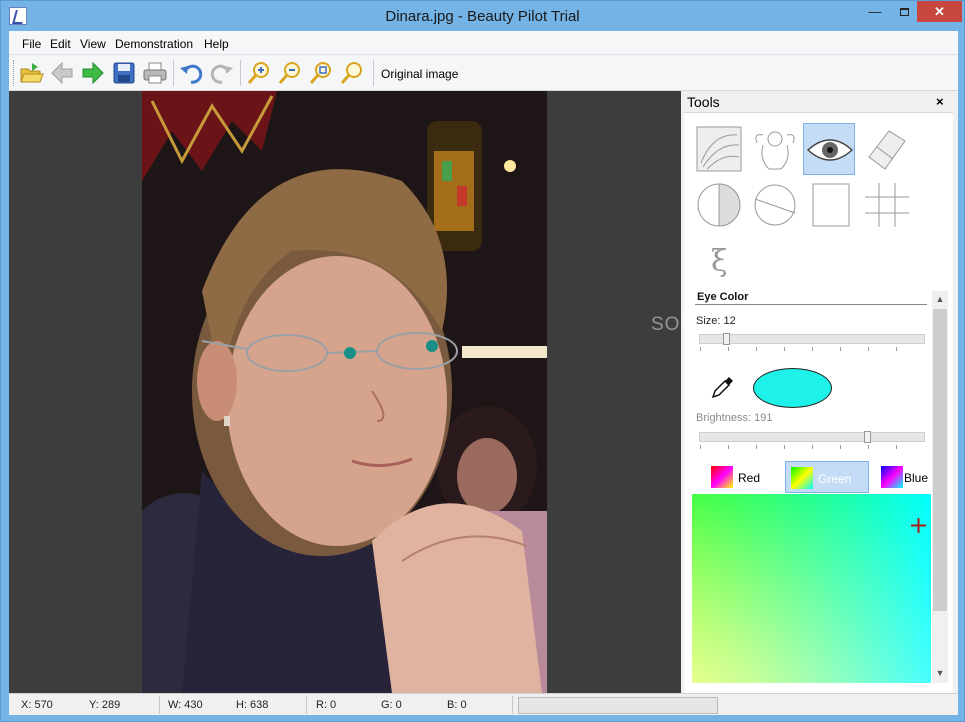 The height and width of the screenshot is (722, 965). I want to click on brightness-slider-thumb, so click(867, 437).